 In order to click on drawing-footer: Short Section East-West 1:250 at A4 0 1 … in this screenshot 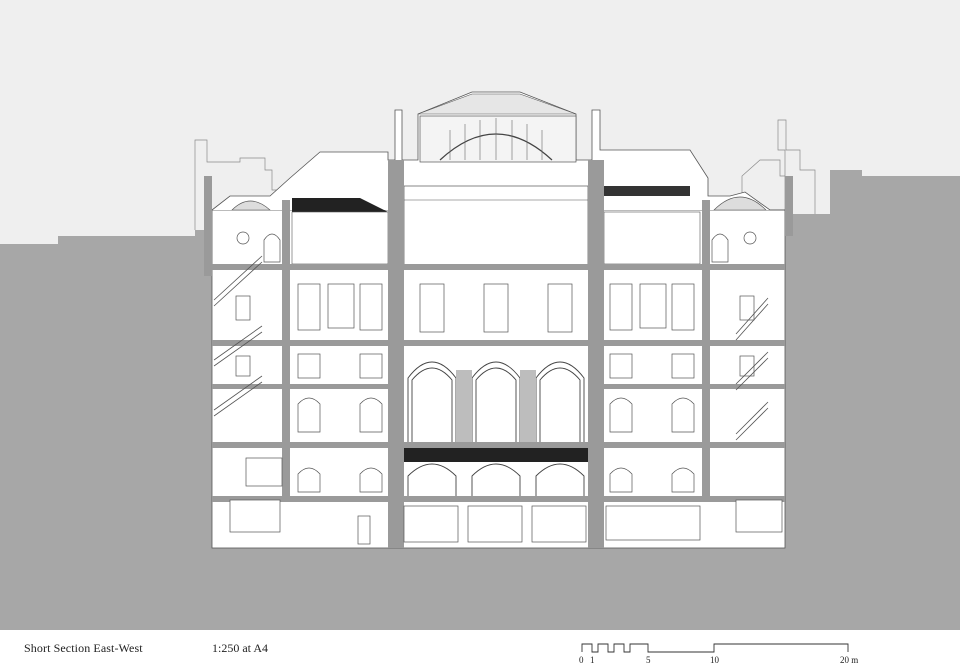, I will do `click(480, 647)`.